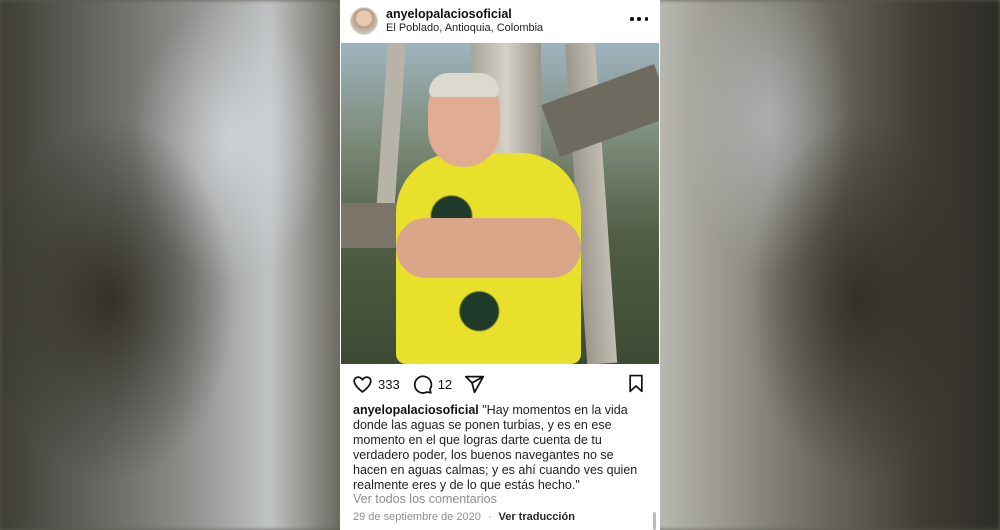  I want to click on username: anyelopalaciosoficial, so click(464, 14).